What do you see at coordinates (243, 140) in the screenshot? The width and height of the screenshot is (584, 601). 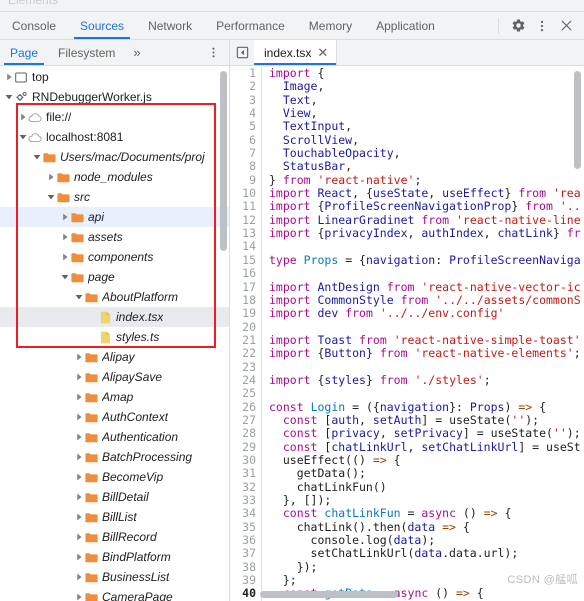 I see `line-number: 6` at bounding box center [243, 140].